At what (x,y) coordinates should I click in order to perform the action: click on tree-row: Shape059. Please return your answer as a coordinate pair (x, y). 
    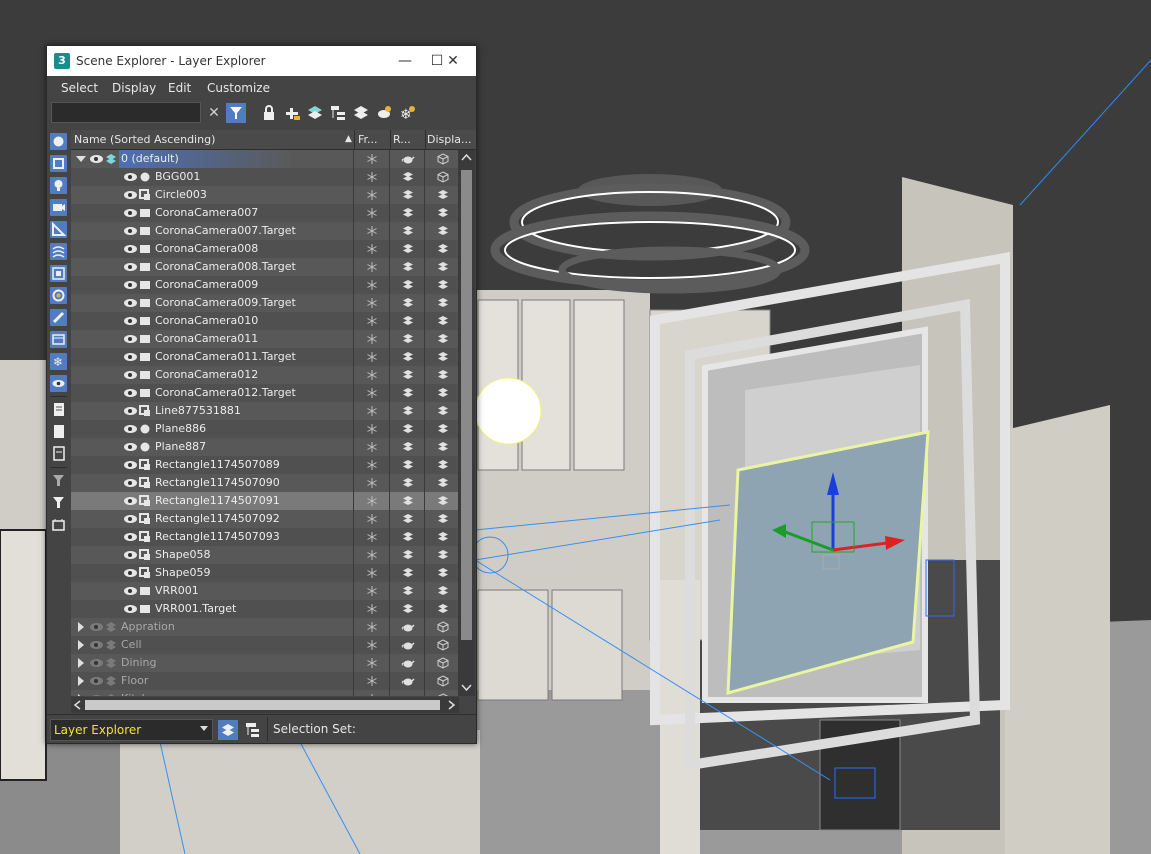
    Looking at the image, I should click on (265, 573).